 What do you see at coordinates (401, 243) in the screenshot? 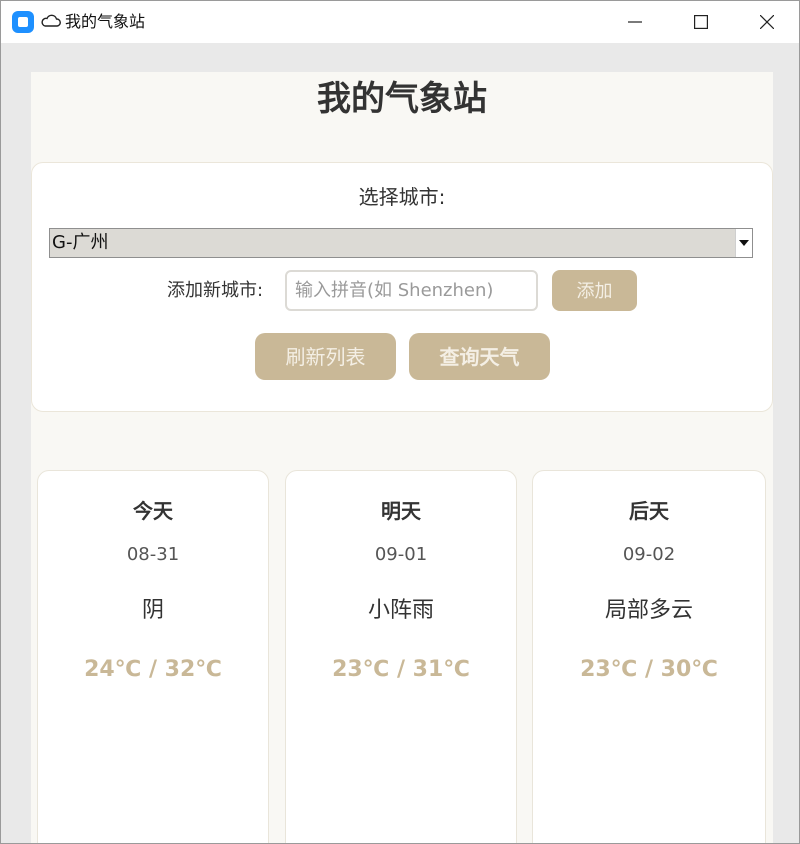
I see `city-select: G-广州` at bounding box center [401, 243].